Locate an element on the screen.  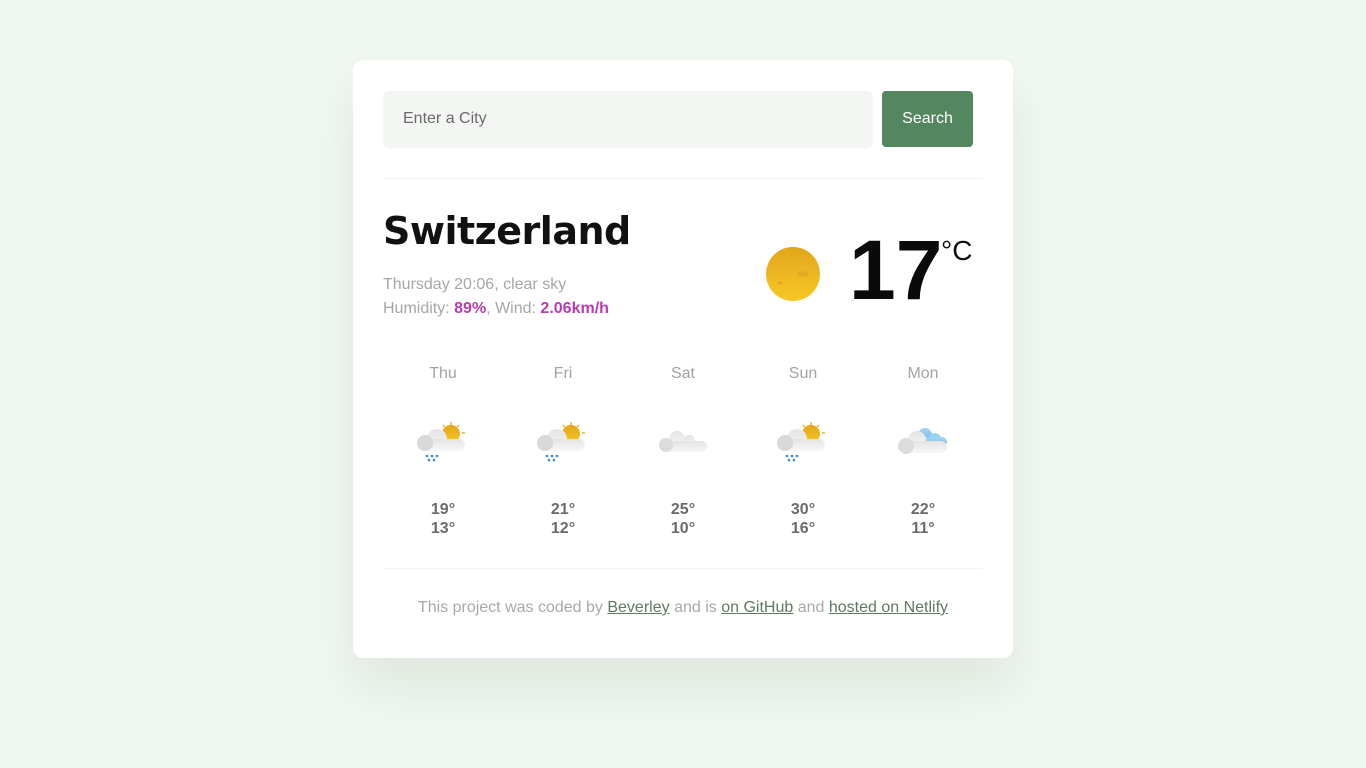
search-button: Search is located at coordinates (927, 119).